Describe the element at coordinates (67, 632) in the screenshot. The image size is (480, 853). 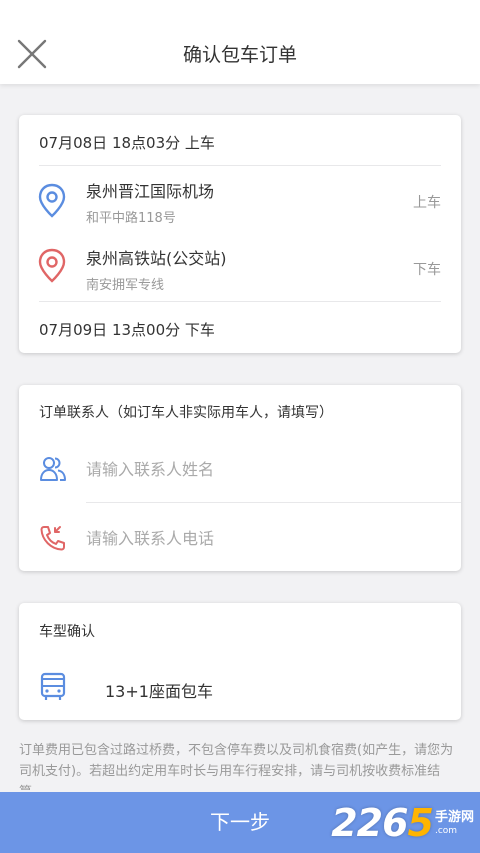
I see `vehicle-section-title: 车型确认` at that location.